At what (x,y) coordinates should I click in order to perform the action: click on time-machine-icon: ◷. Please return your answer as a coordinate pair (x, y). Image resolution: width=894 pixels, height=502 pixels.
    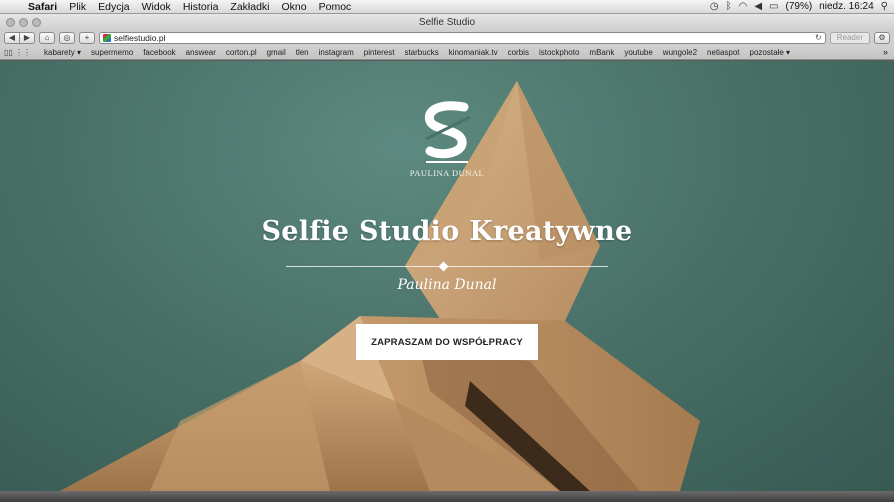
    Looking at the image, I should click on (714, 6).